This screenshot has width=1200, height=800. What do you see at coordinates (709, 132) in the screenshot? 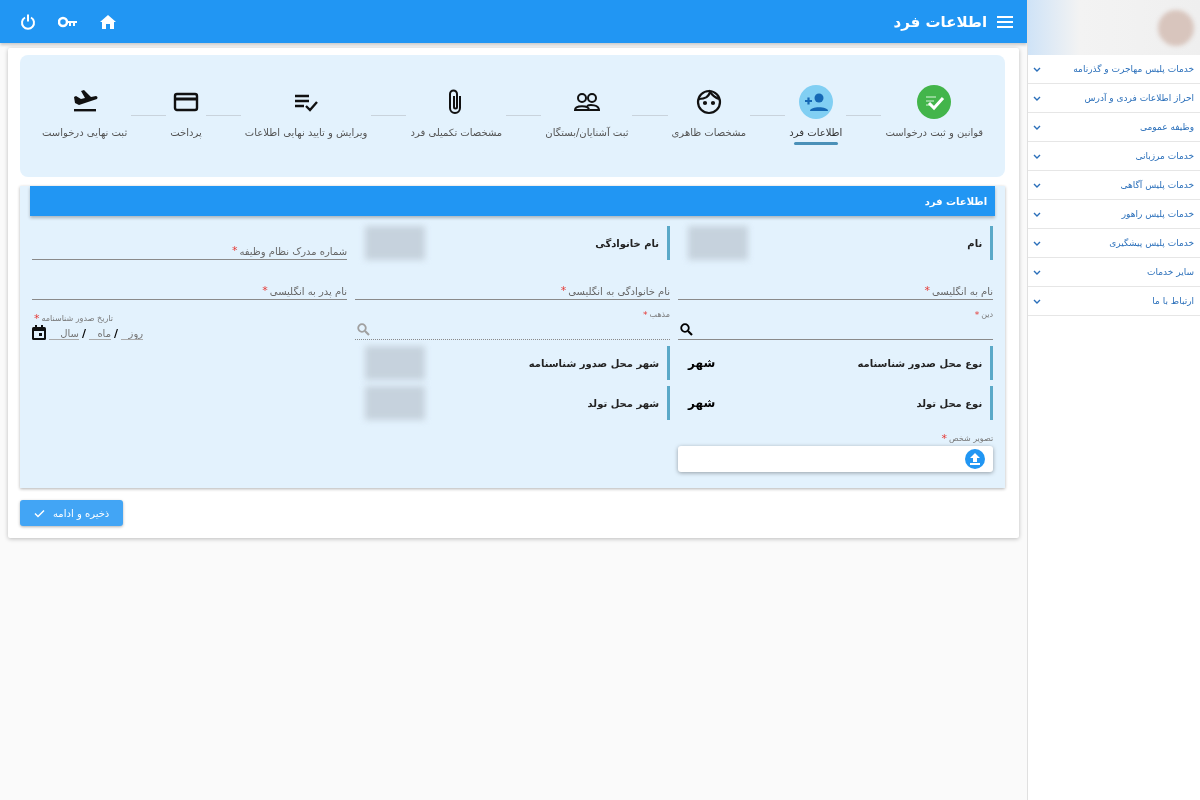
I see `step-label: مشخصات ظاهری` at bounding box center [709, 132].